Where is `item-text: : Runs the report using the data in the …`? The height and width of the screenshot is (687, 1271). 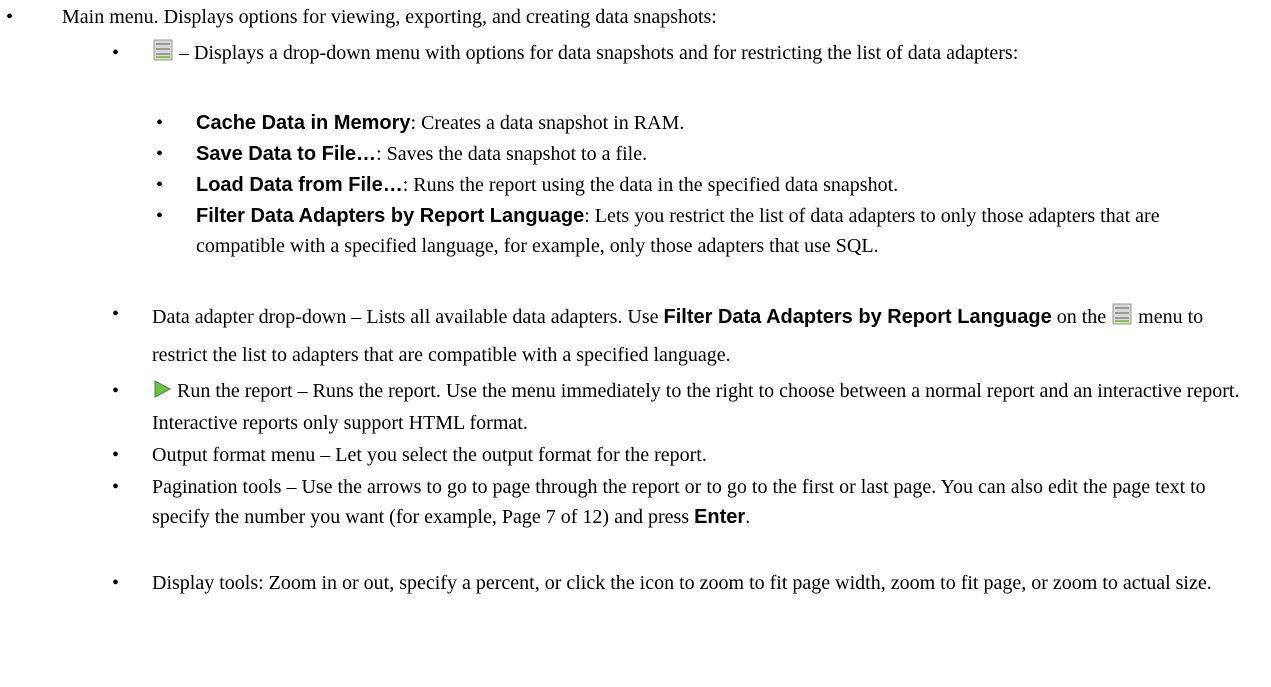
item-text: : Runs the report using the data in the … is located at coordinates (650, 185).